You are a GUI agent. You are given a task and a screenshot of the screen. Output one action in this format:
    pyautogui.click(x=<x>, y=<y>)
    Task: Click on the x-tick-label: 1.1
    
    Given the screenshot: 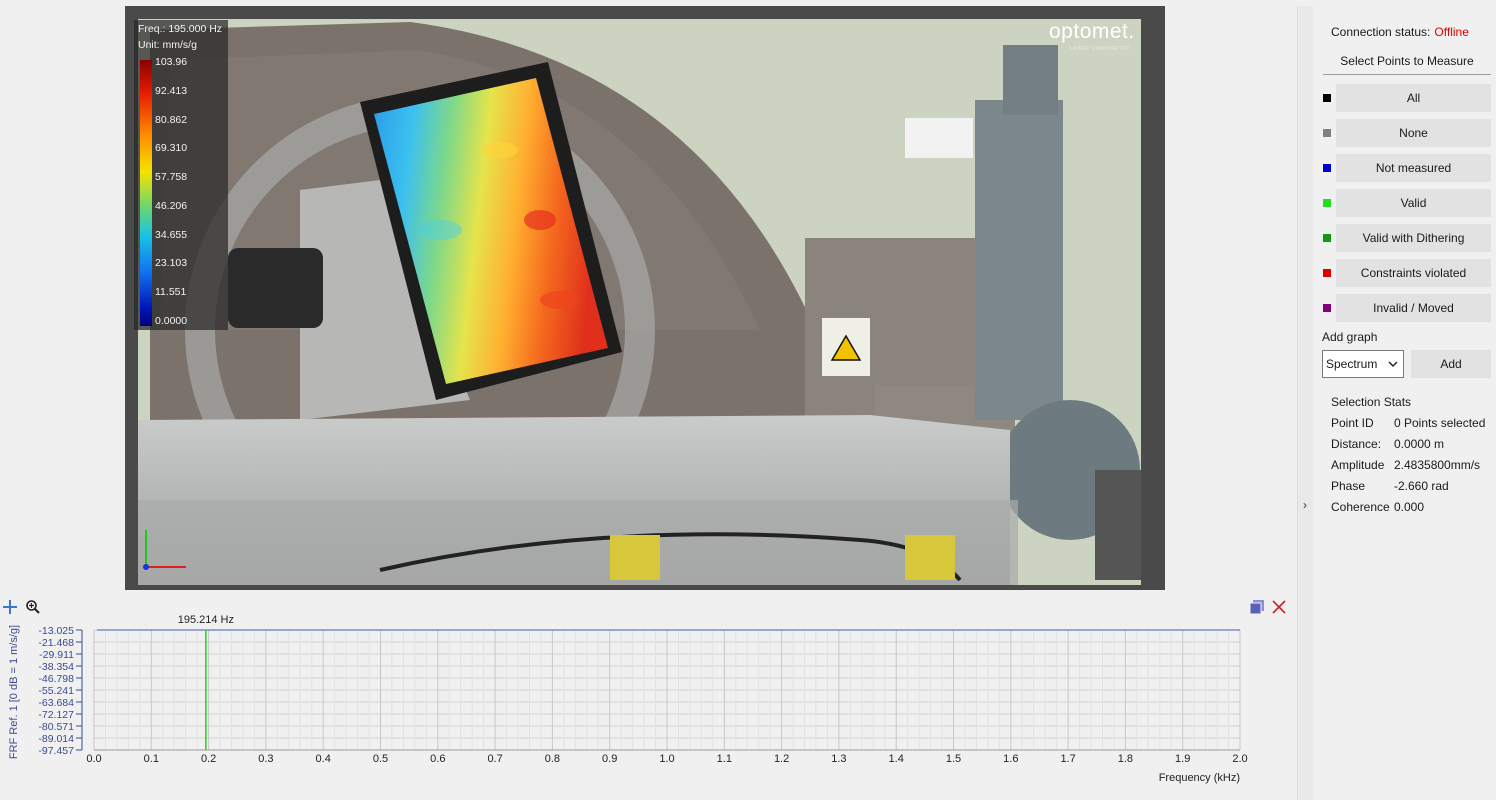 What is the action you would take?
    pyautogui.click(x=724, y=759)
    